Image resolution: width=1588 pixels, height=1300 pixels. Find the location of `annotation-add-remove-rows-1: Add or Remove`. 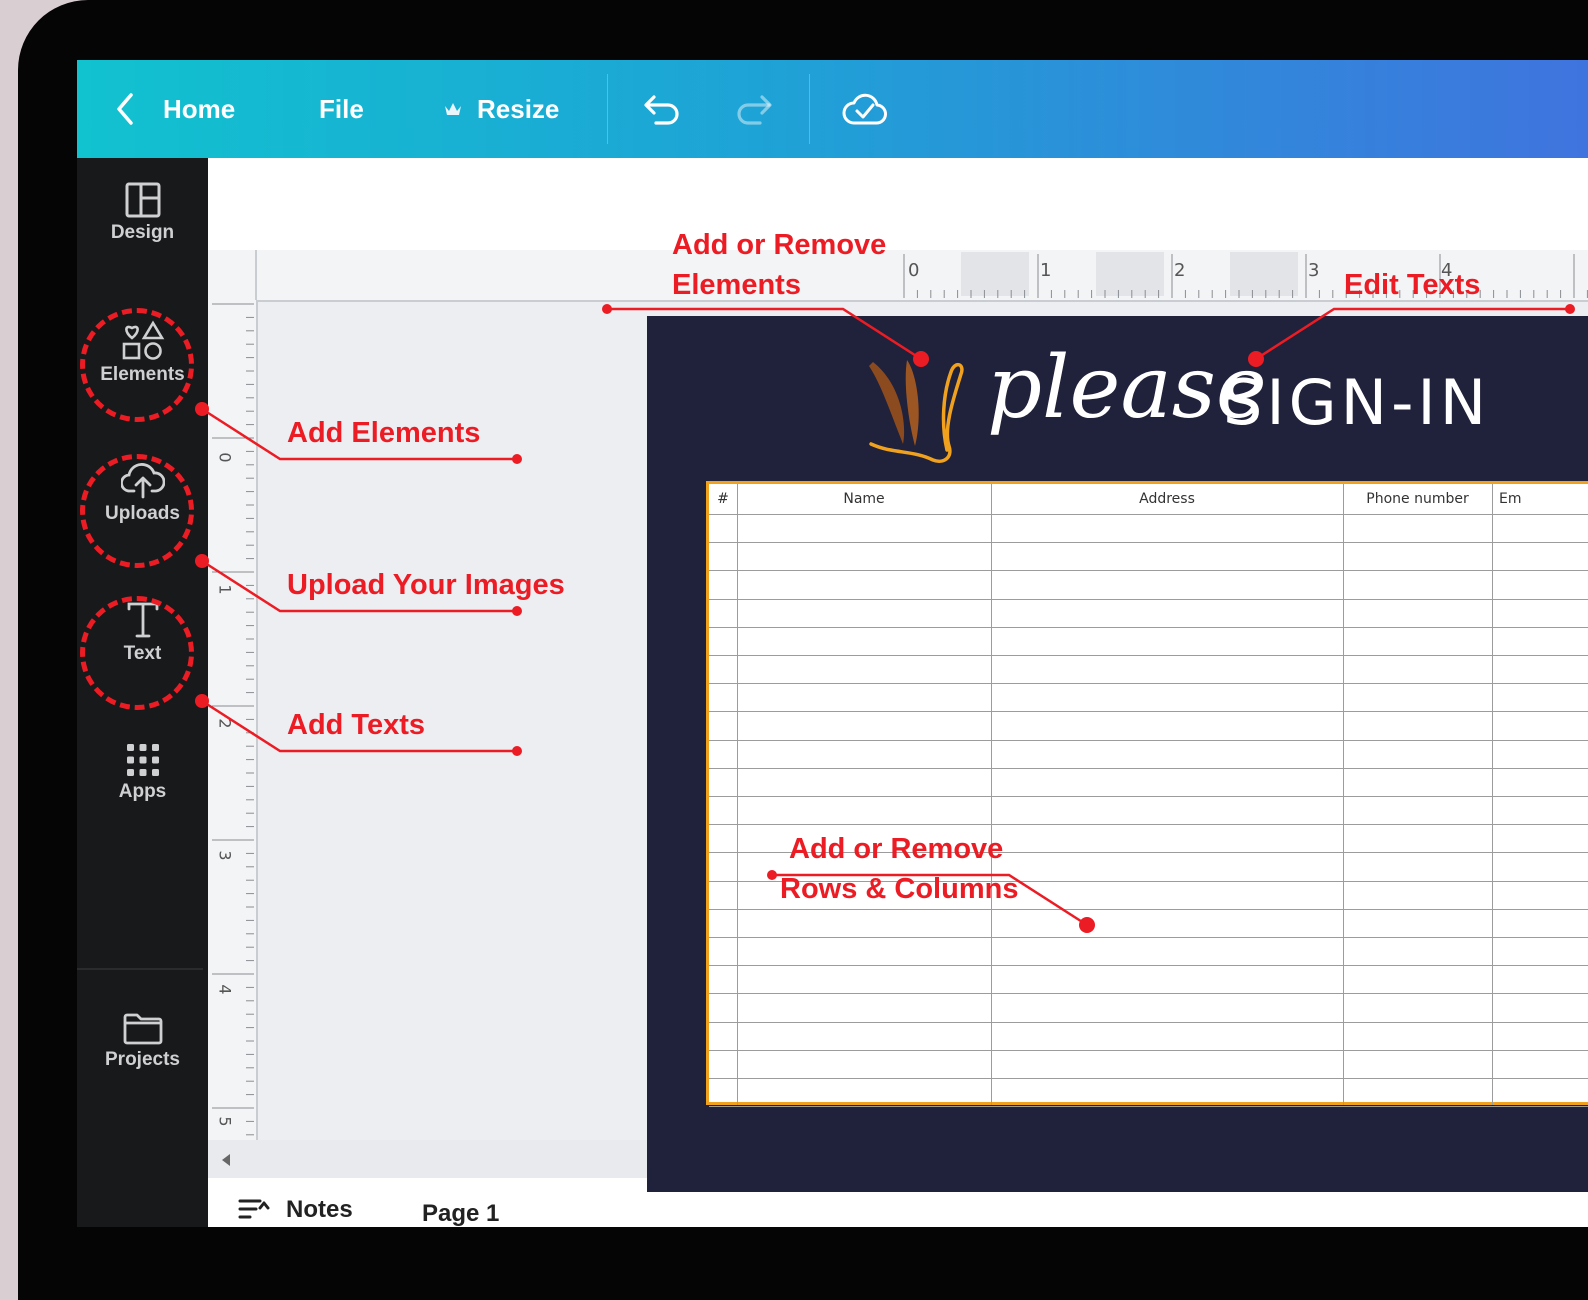

annotation-add-remove-rows-1: Add or Remove is located at coordinates (896, 849).